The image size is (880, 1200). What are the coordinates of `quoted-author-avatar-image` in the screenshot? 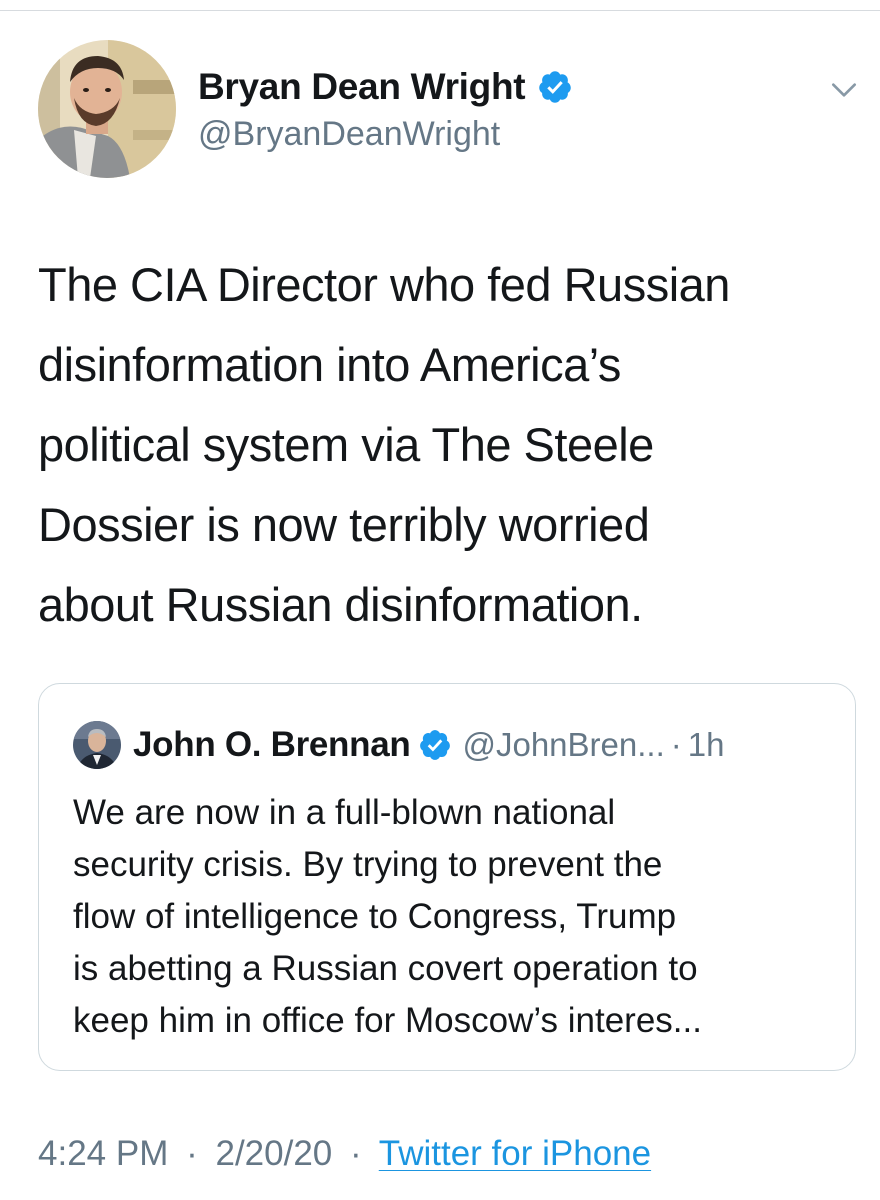 It's located at (97, 745).